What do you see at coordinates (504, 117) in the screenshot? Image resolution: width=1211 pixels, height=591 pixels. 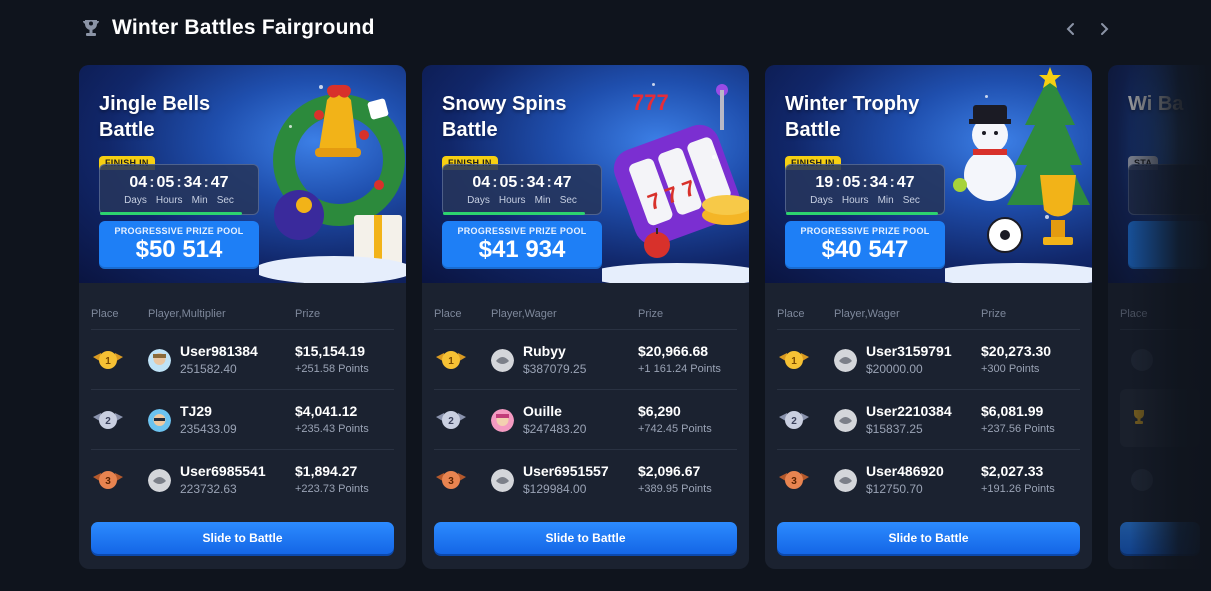 I see `battle-title: Snowy Spins Battle` at bounding box center [504, 117].